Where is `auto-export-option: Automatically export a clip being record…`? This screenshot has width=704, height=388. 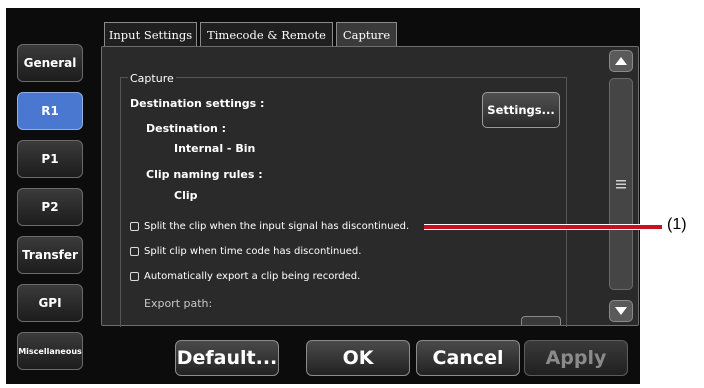
auto-export-option: Automatically export a clip being record… is located at coordinates (245, 276).